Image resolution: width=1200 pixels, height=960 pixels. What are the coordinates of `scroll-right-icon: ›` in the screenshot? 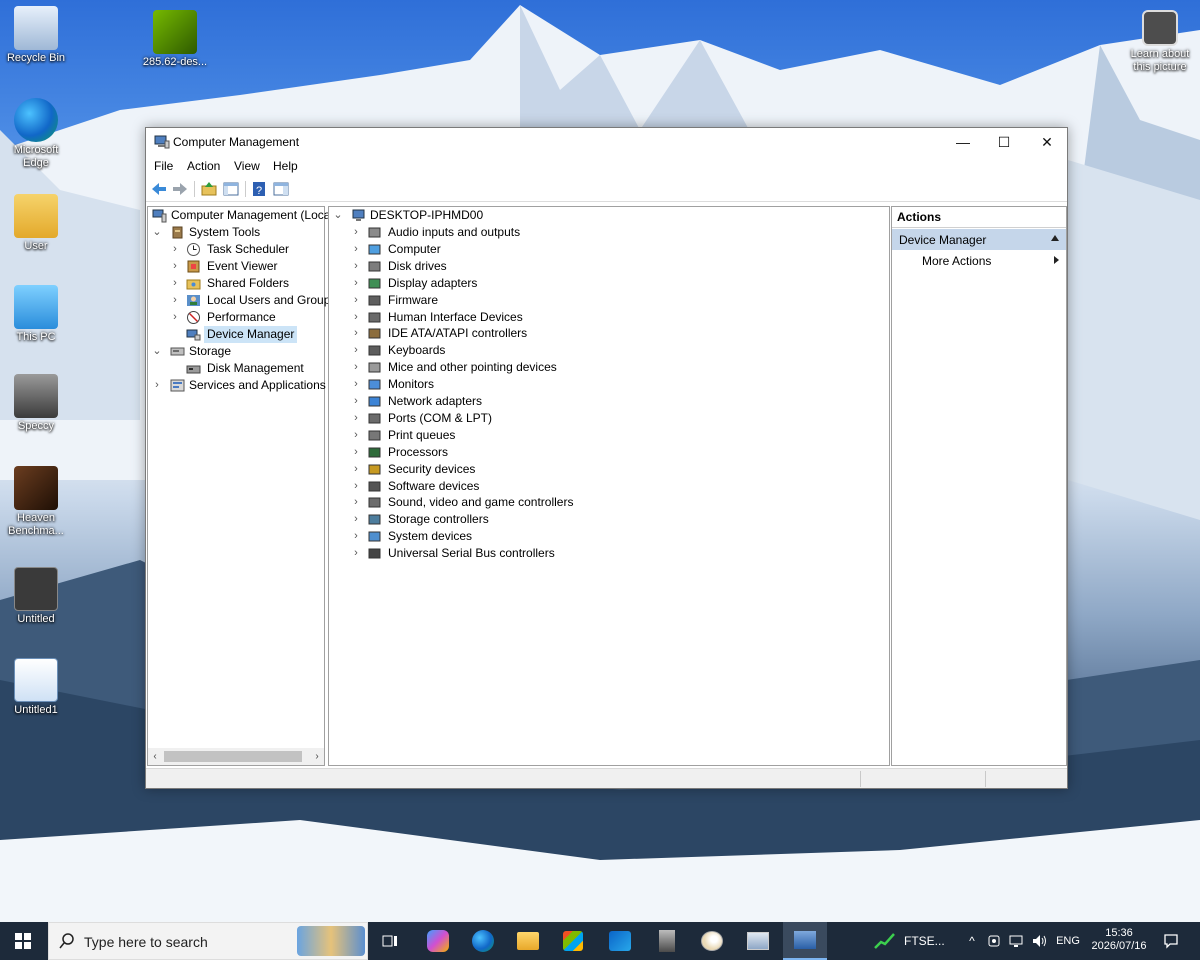 It's located at (317, 756).